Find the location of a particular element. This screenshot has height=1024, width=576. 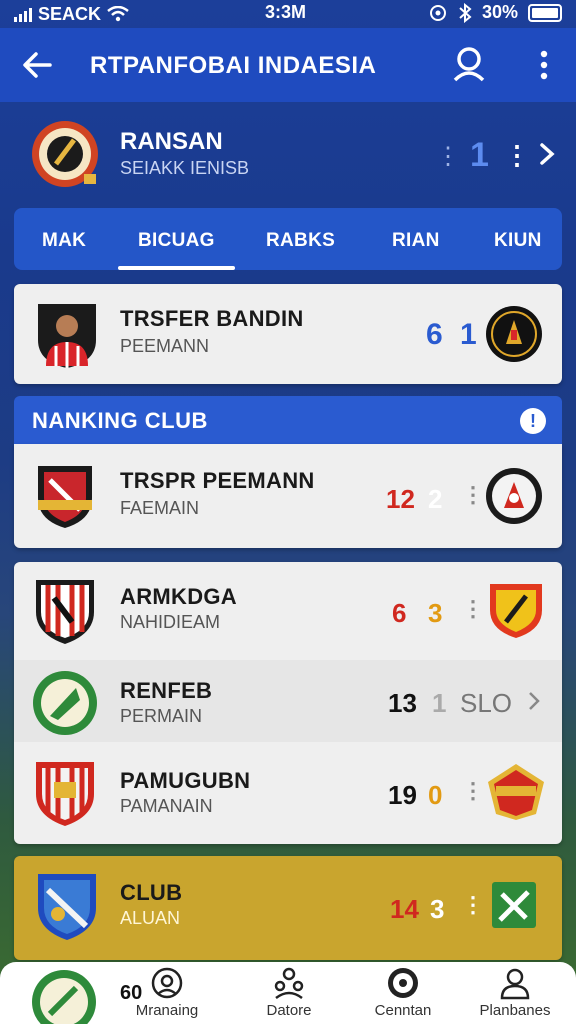

alarm-icon is located at coordinates (437, 12).